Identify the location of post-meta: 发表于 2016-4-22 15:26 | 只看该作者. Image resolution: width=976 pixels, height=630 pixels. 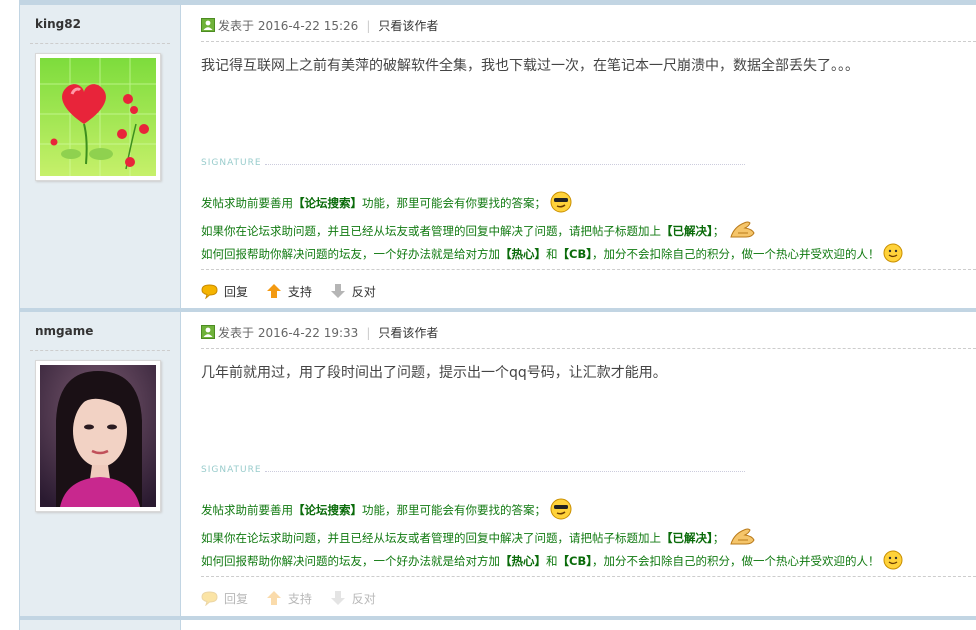
(319, 26).